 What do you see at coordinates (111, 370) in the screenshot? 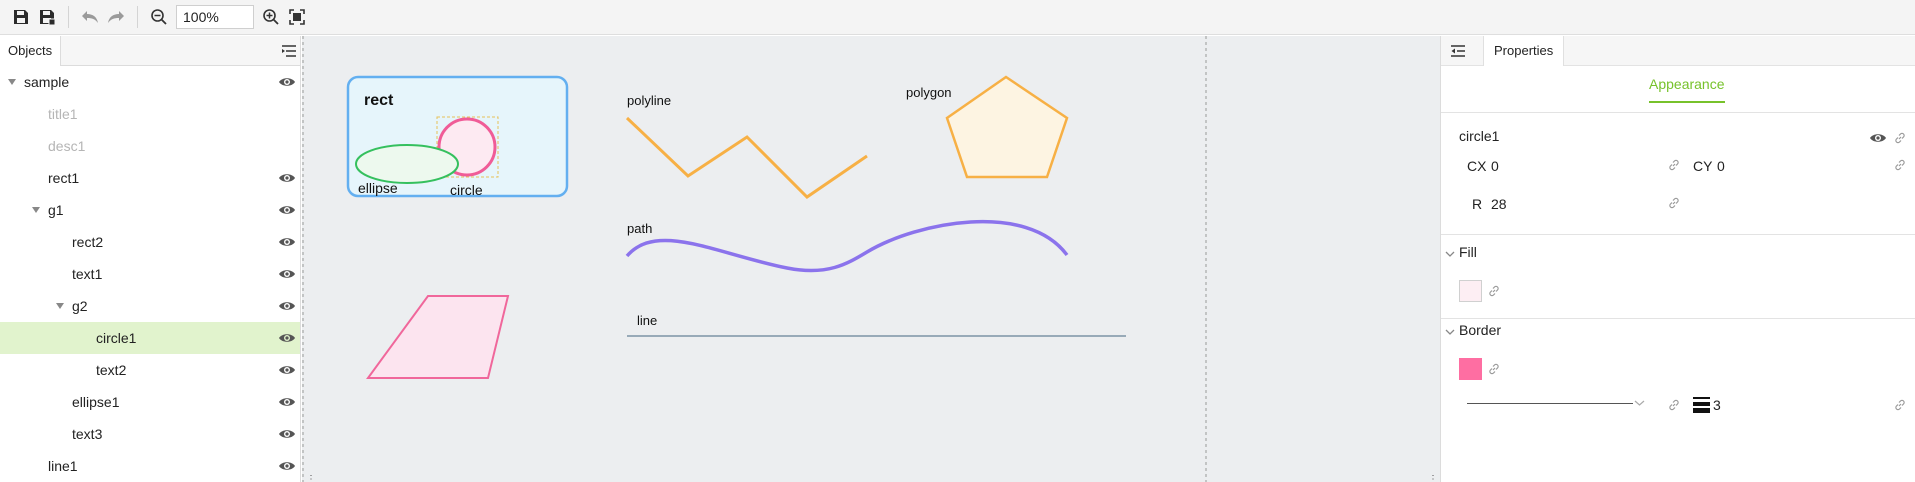
I see `tree-item-label: text2` at bounding box center [111, 370].